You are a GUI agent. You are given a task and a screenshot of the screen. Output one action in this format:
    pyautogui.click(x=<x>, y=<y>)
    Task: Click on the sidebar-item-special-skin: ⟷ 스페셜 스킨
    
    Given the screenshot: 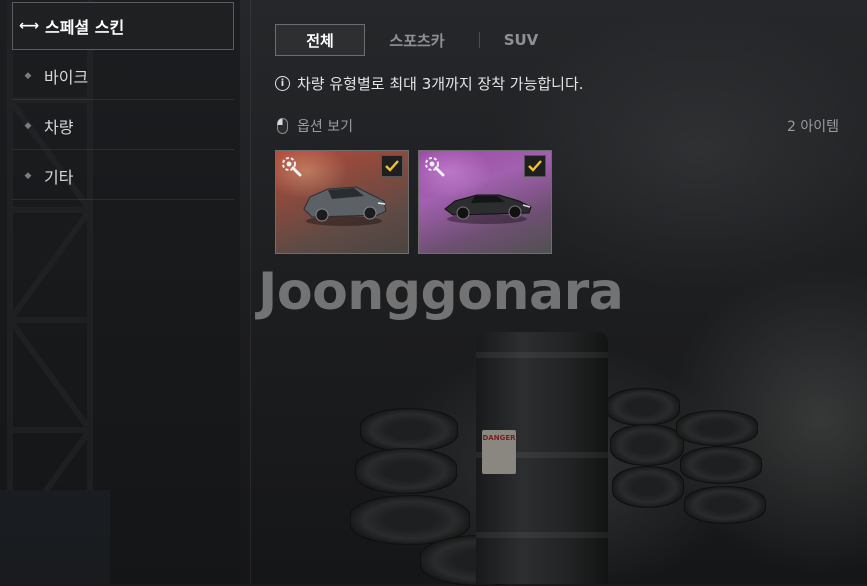 What is the action you would take?
    pyautogui.click(x=123, y=26)
    